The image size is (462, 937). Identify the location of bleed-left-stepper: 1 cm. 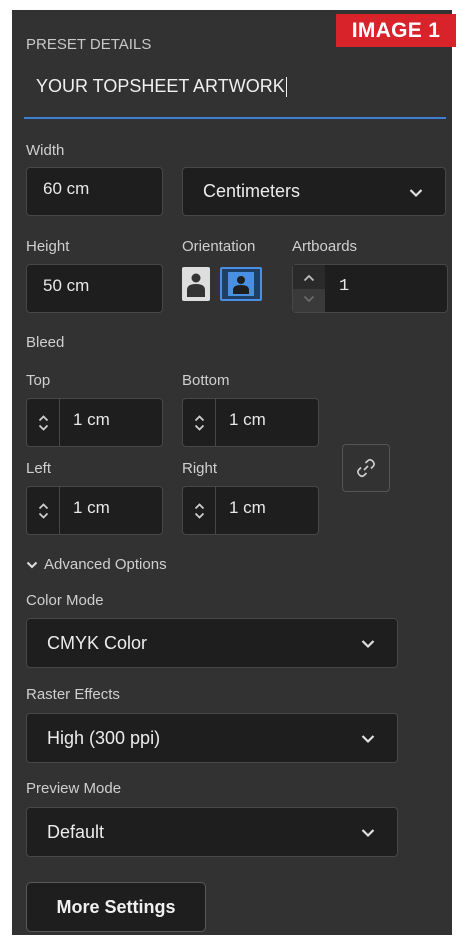
(94, 510).